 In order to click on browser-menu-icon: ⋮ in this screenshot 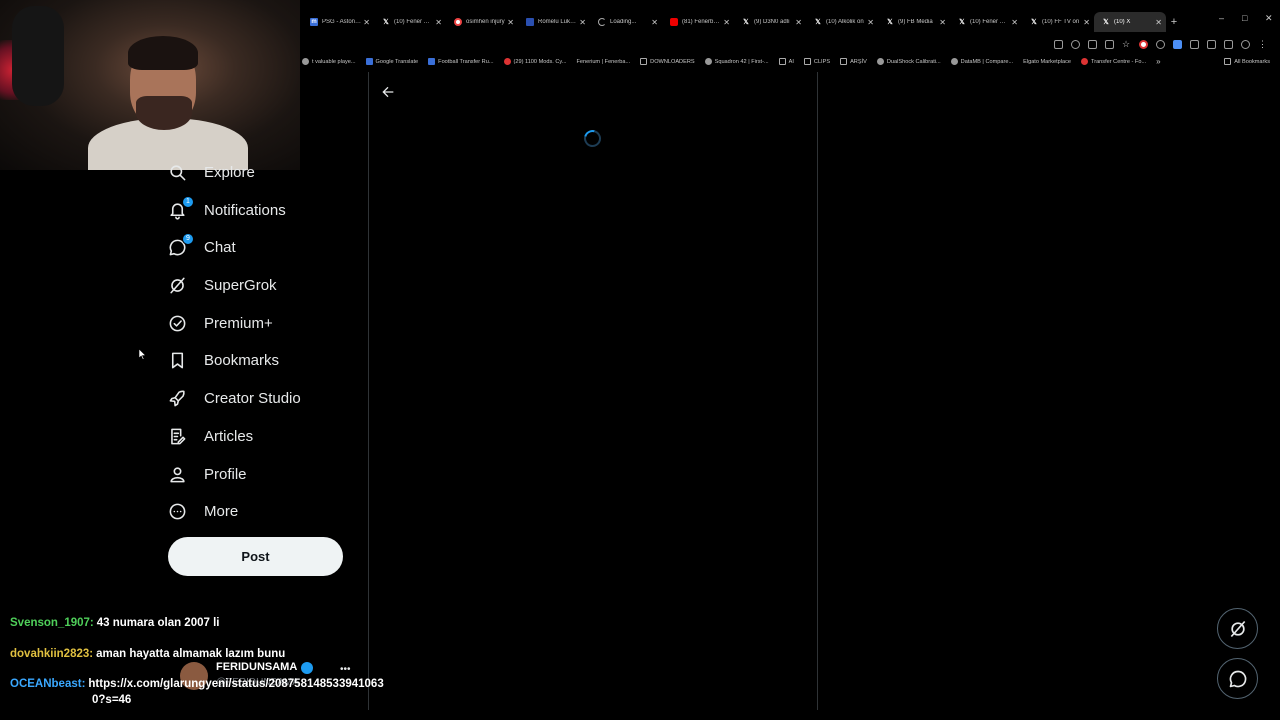, I will do `click(1262, 44)`.